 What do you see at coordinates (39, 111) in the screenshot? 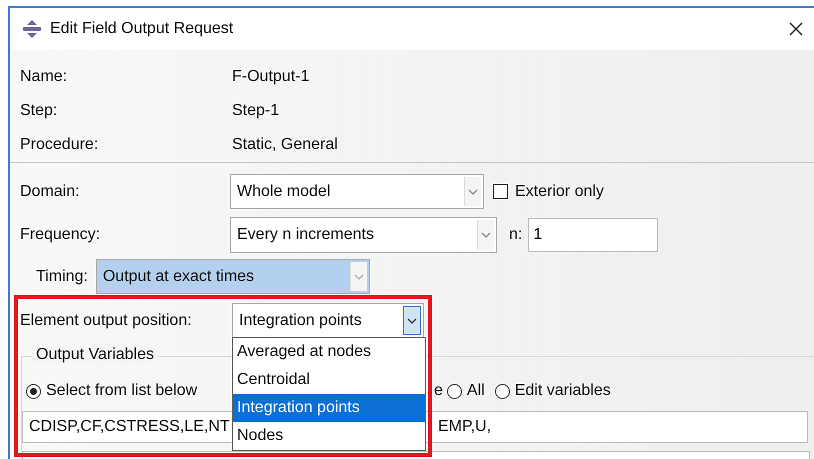
I see `field-label: Step:` at bounding box center [39, 111].